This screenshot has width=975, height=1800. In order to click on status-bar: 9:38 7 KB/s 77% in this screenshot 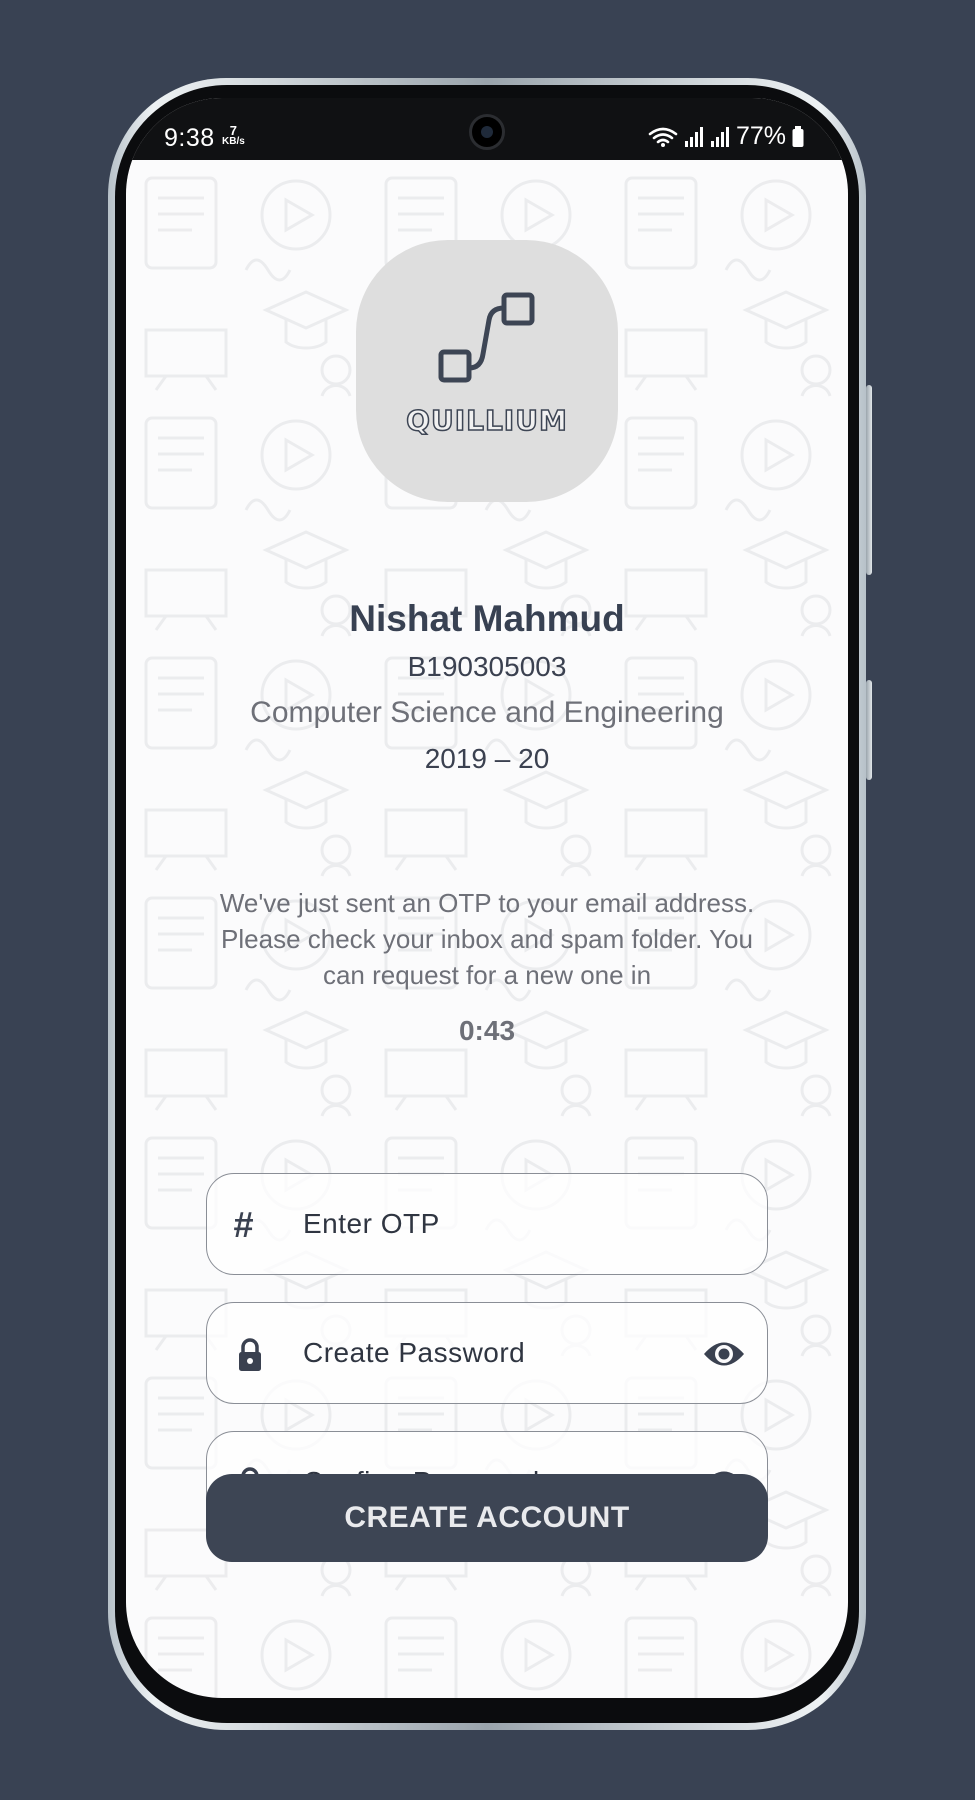, I will do `click(487, 129)`.